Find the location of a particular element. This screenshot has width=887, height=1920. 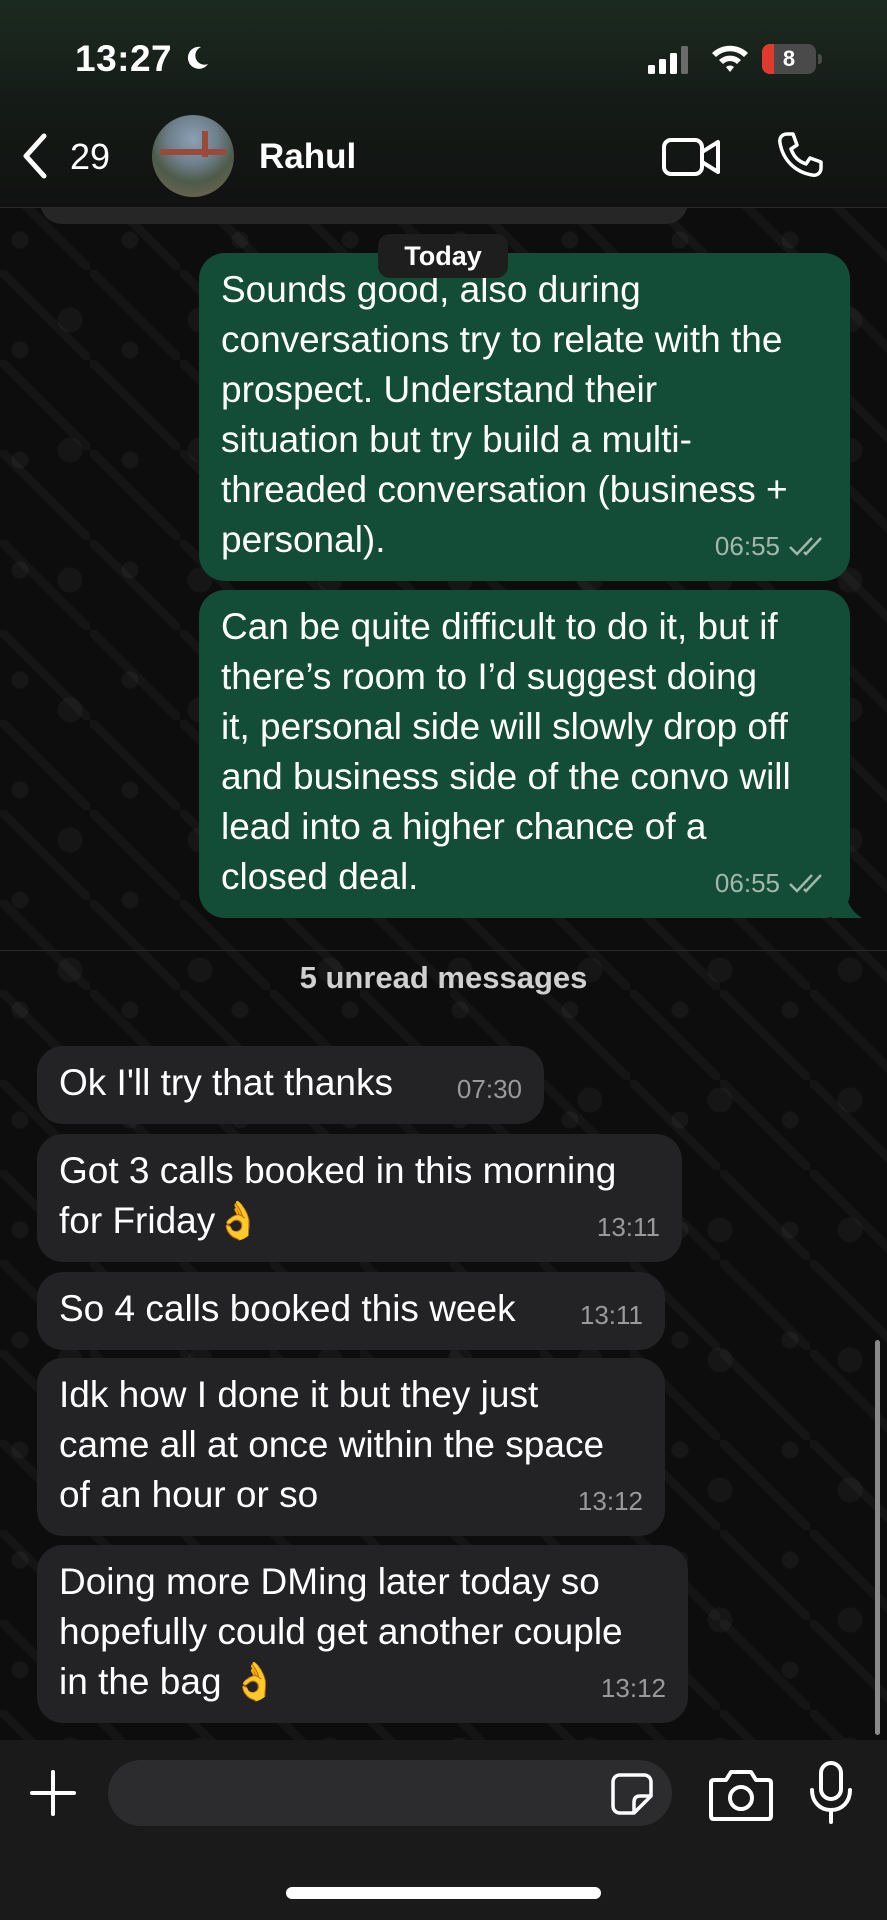

chevron-left-icon is located at coordinates (35, 156).